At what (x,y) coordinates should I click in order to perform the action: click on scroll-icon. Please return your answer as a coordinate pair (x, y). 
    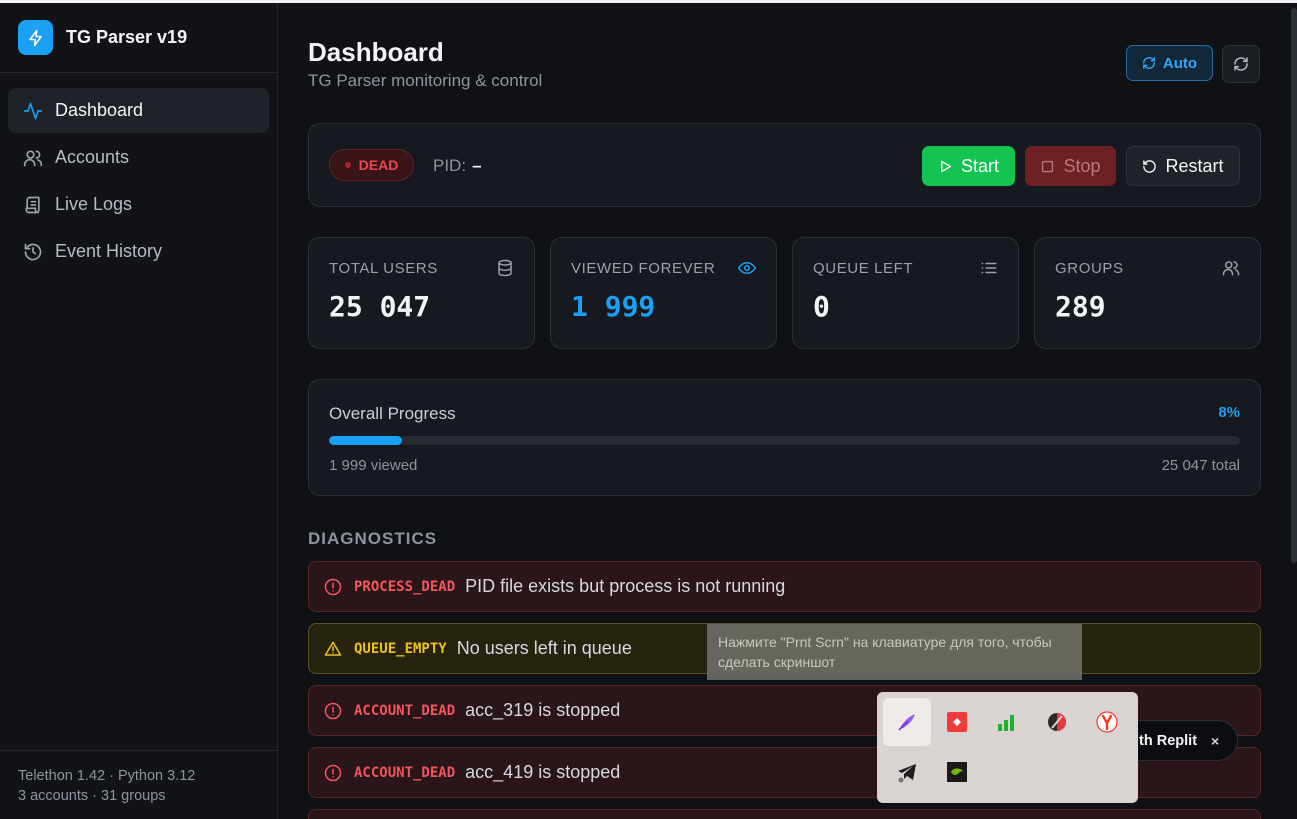
    Looking at the image, I should click on (32, 204).